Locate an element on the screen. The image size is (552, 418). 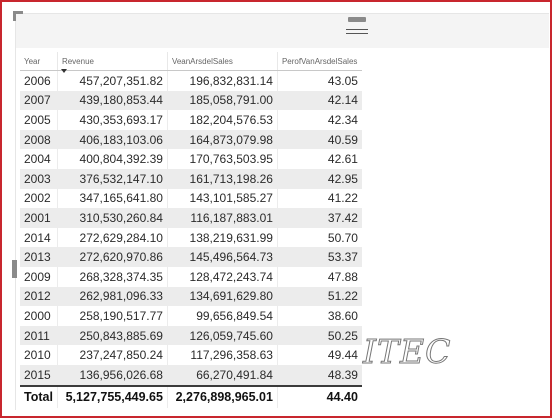
table-row: 2000 258,190,517.77 99,656,849.54 38.60 is located at coordinates (191, 316).